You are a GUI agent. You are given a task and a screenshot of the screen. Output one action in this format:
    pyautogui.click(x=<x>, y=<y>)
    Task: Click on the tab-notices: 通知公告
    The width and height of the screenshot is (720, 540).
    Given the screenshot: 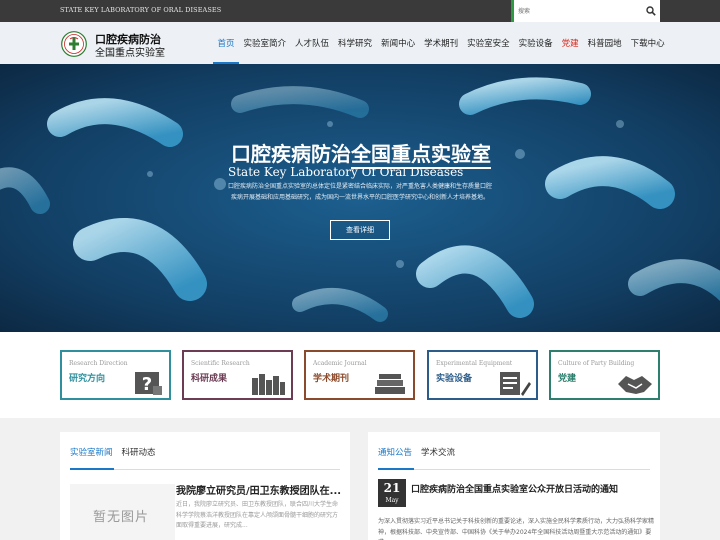 What is the action you would take?
    pyautogui.click(x=395, y=457)
    